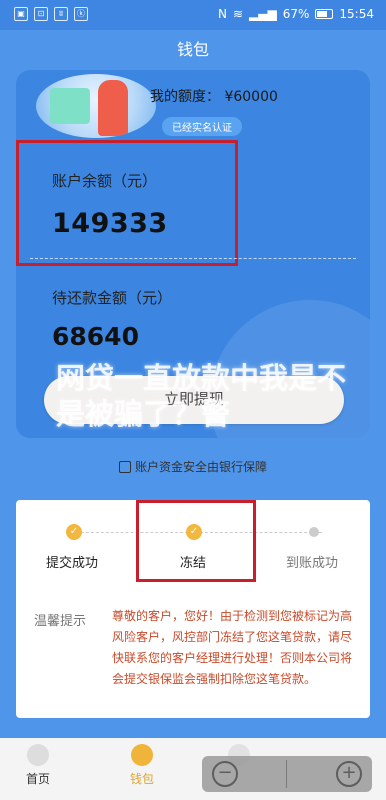  I want to click on nav-home: 首页, so click(38, 765).